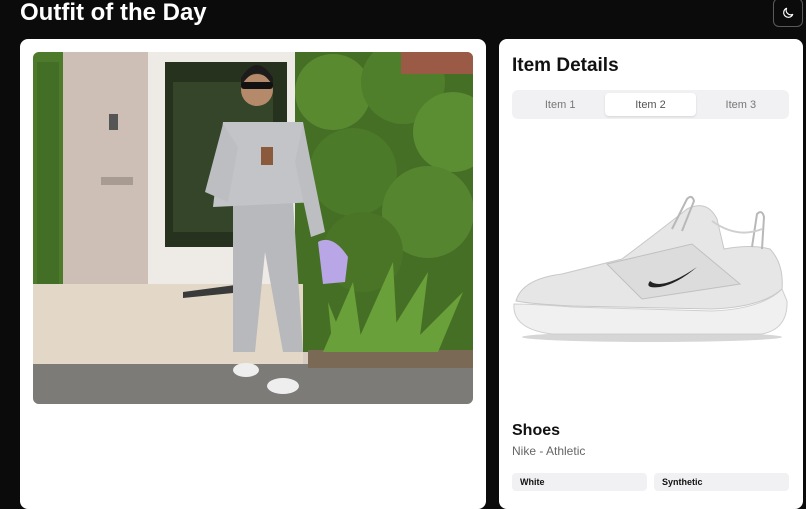 Image resolution: width=806 pixels, height=509 pixels. I want to click on item-tabs: Item 1 Item 2 Item 3, so click(650, 104).